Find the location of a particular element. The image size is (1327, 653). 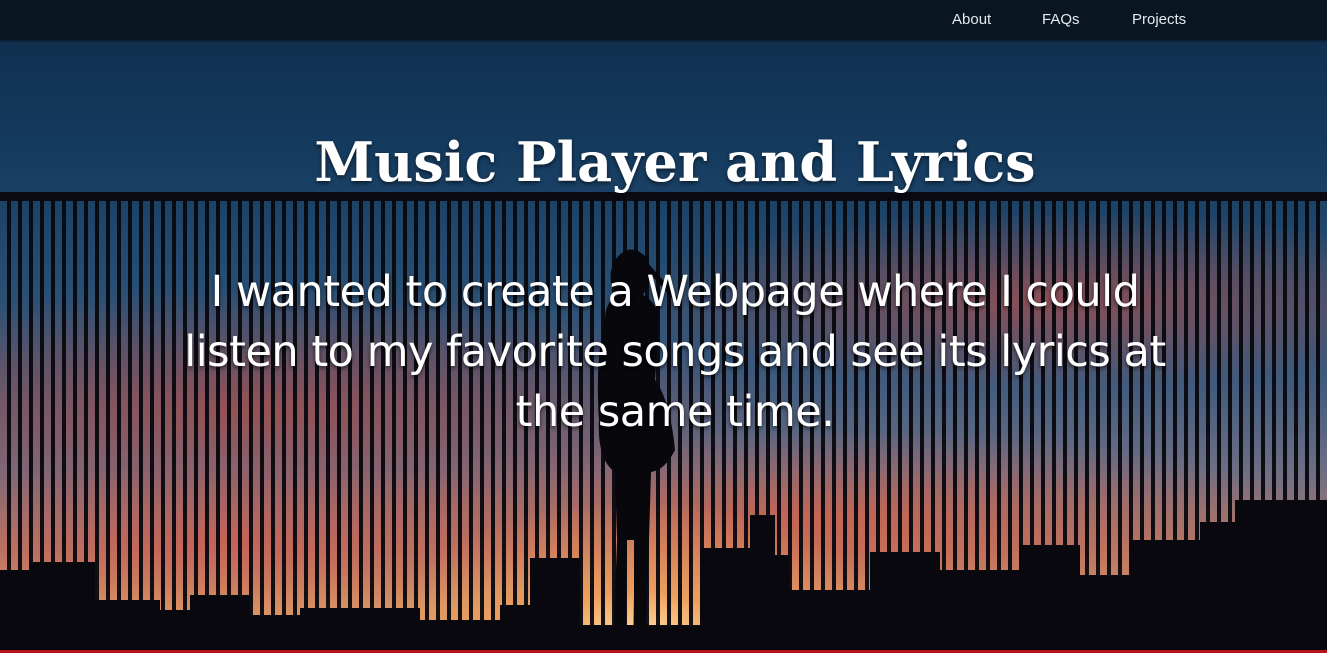

nav-link-projects: Projects is located at coordinates (1159, 19).